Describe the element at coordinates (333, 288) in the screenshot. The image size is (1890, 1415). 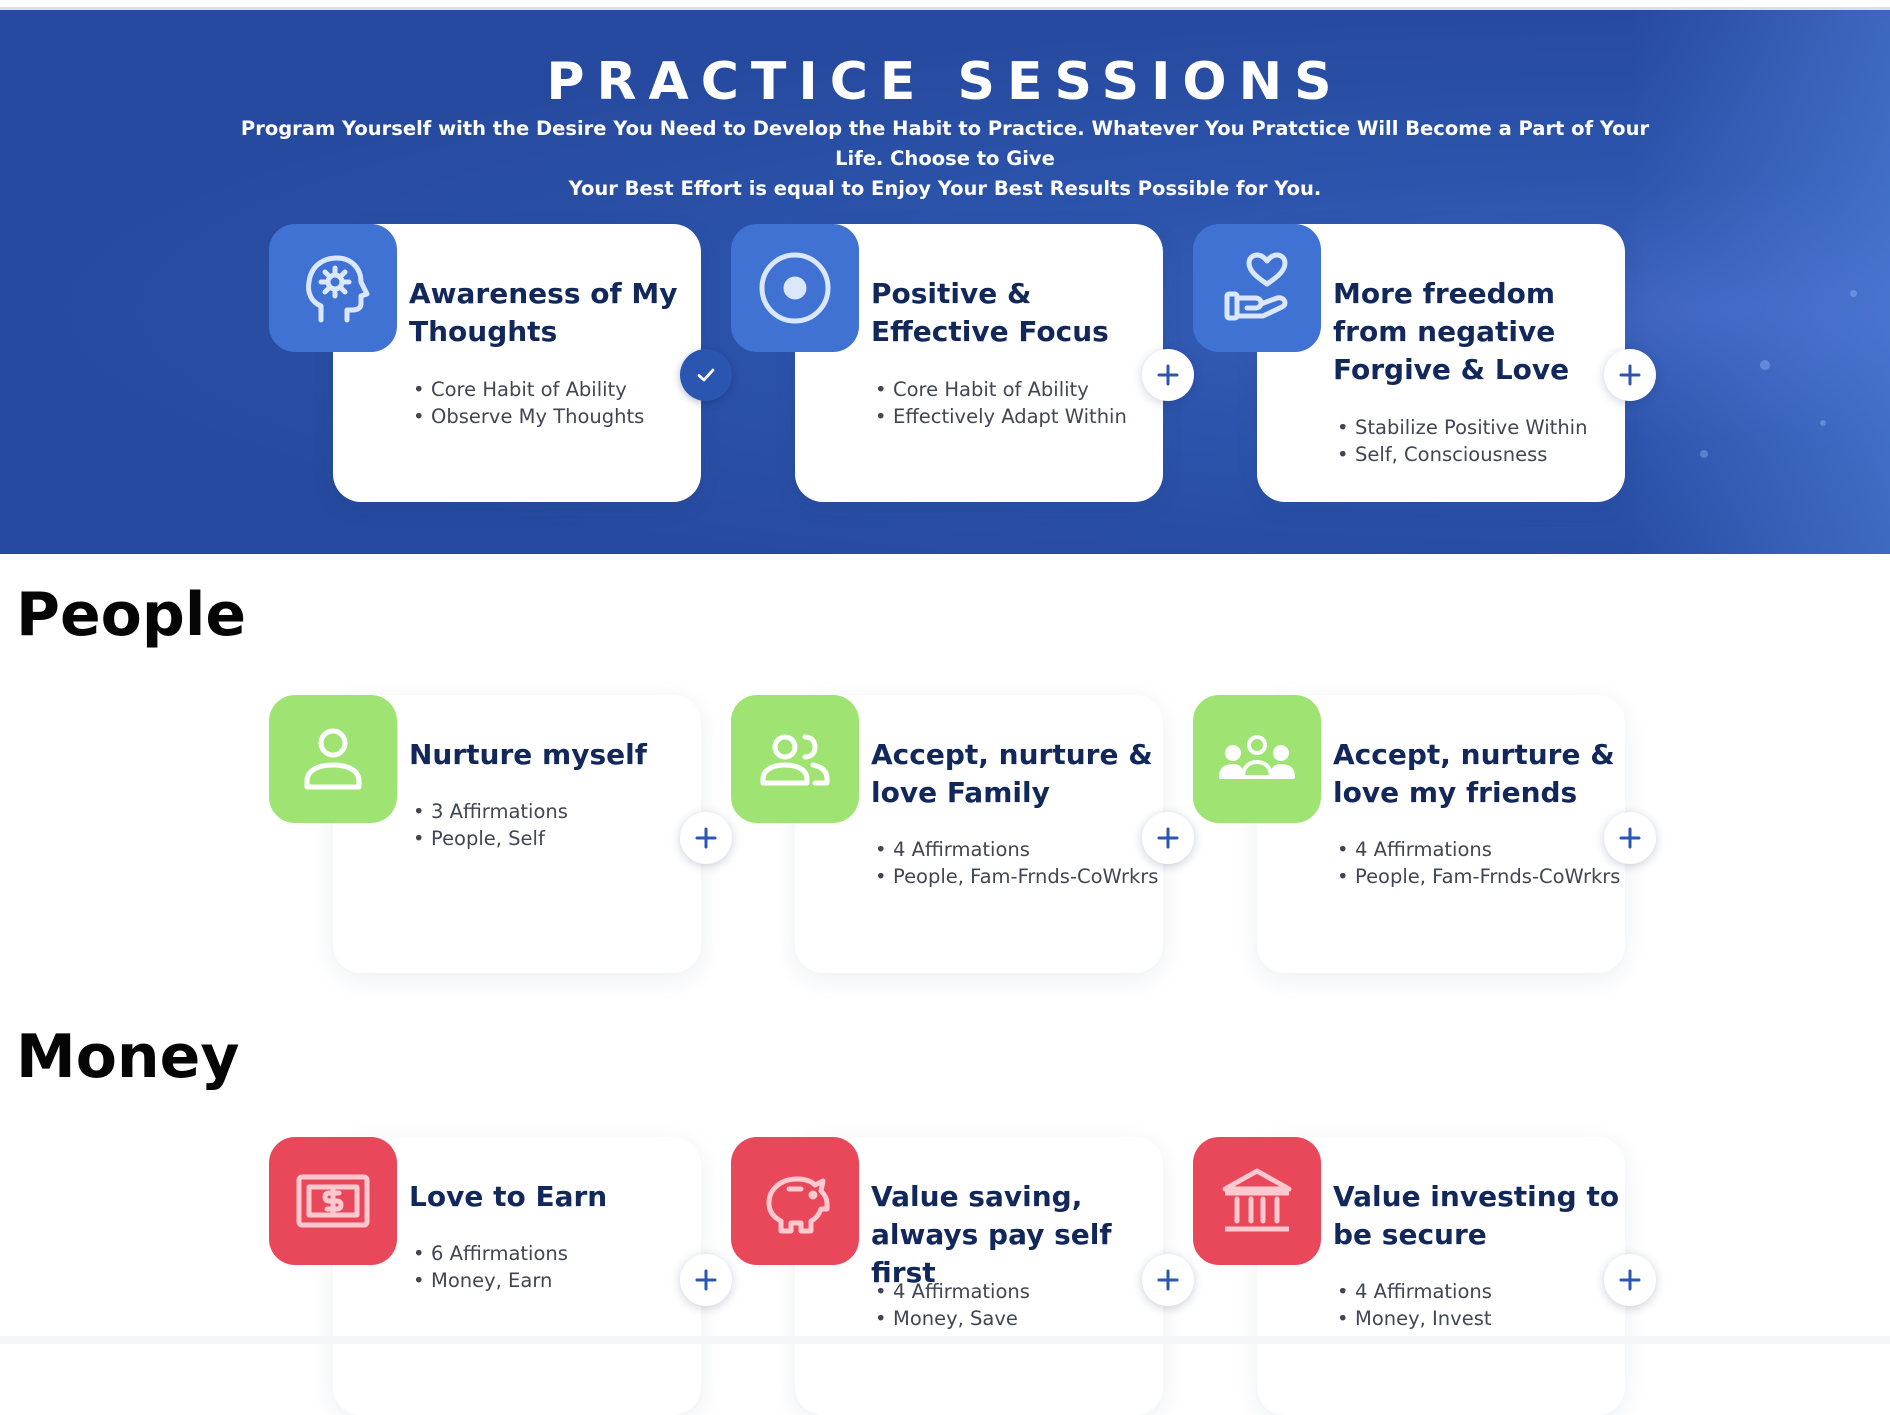
I see `head-gear-icon` at that location.